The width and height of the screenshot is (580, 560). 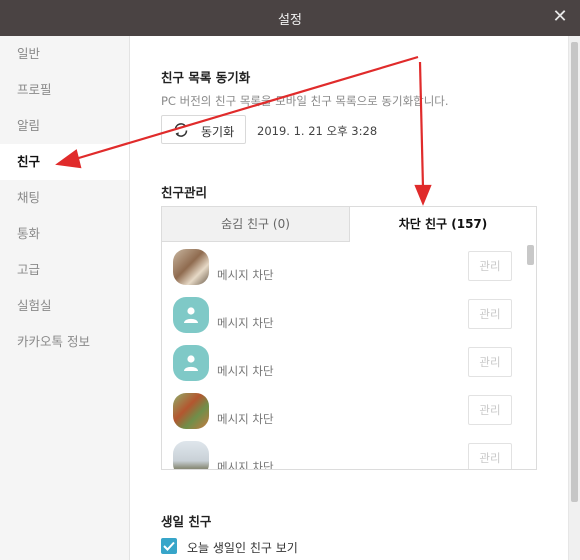 I want to click on sidebar-item-friends: 친구, so click(x=64, y=162).